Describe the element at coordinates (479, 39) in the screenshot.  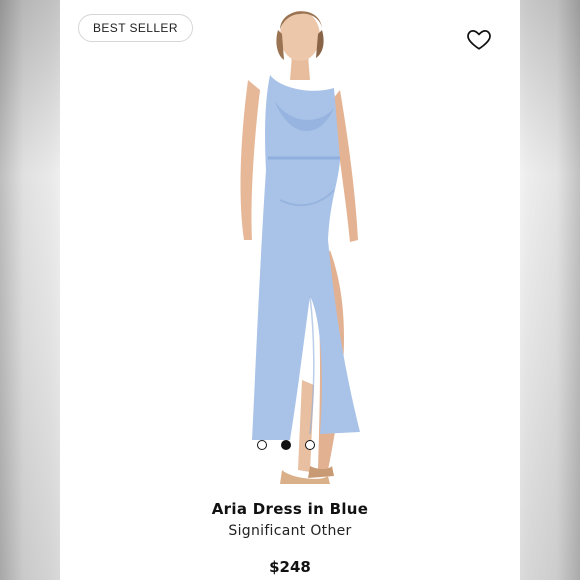
I see `heart-icon` at that location.